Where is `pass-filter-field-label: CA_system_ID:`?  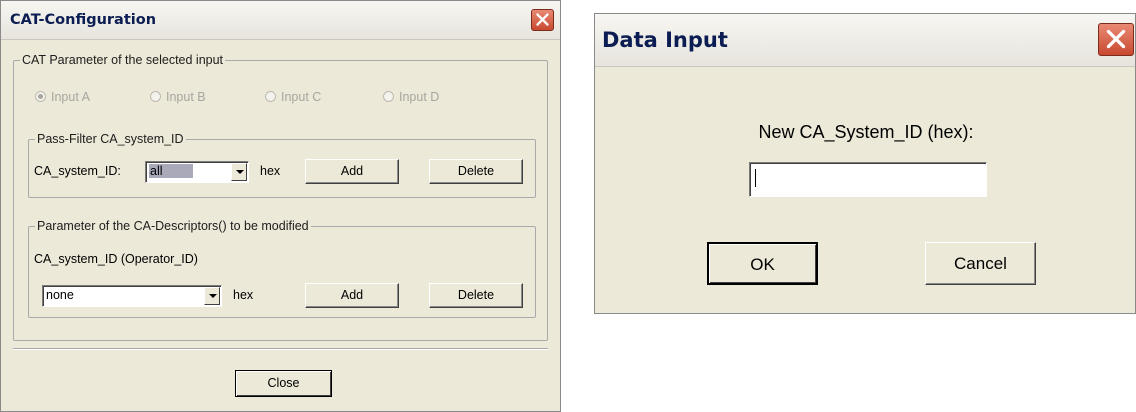 pass-filter-field-label: CA_system_ID: is located at coordinates (77, 171).